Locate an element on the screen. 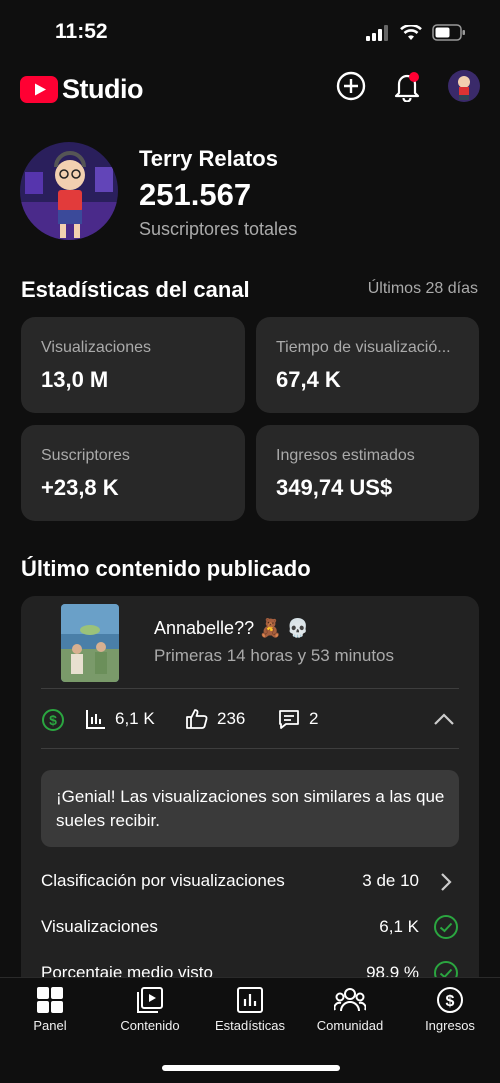  nav-label: Contenido is located at coordinates (150, 1025).